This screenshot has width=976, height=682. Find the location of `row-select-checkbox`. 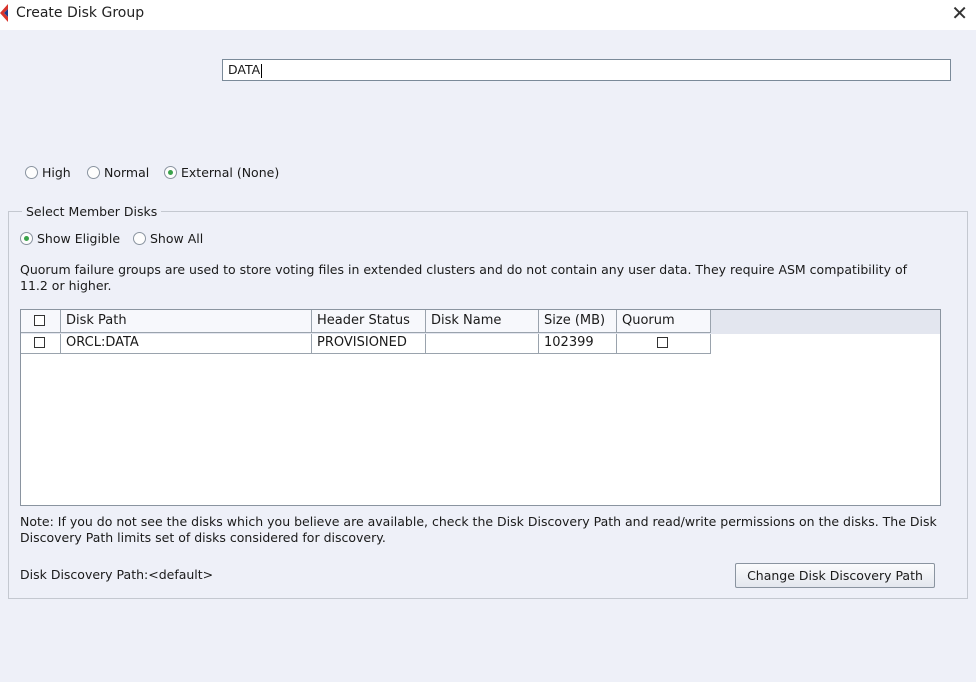

row-select-checkbox is located at coordinates (39, 342).